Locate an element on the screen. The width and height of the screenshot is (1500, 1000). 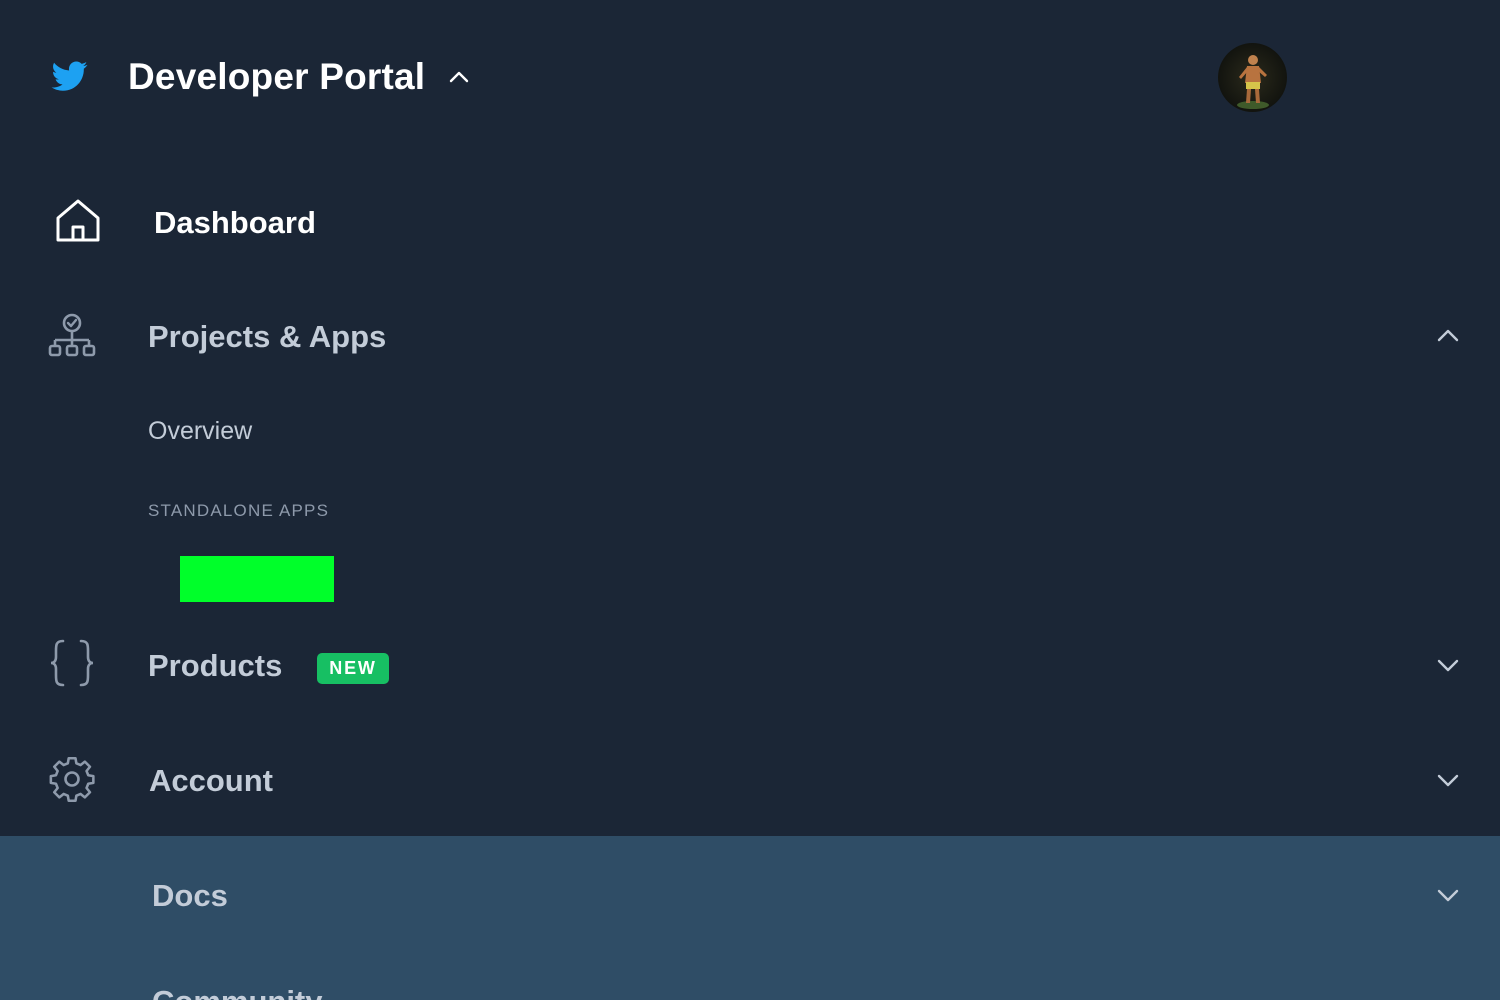
nav-label-projects-apps: Projects & Apps is located at coordinates (267, 336).